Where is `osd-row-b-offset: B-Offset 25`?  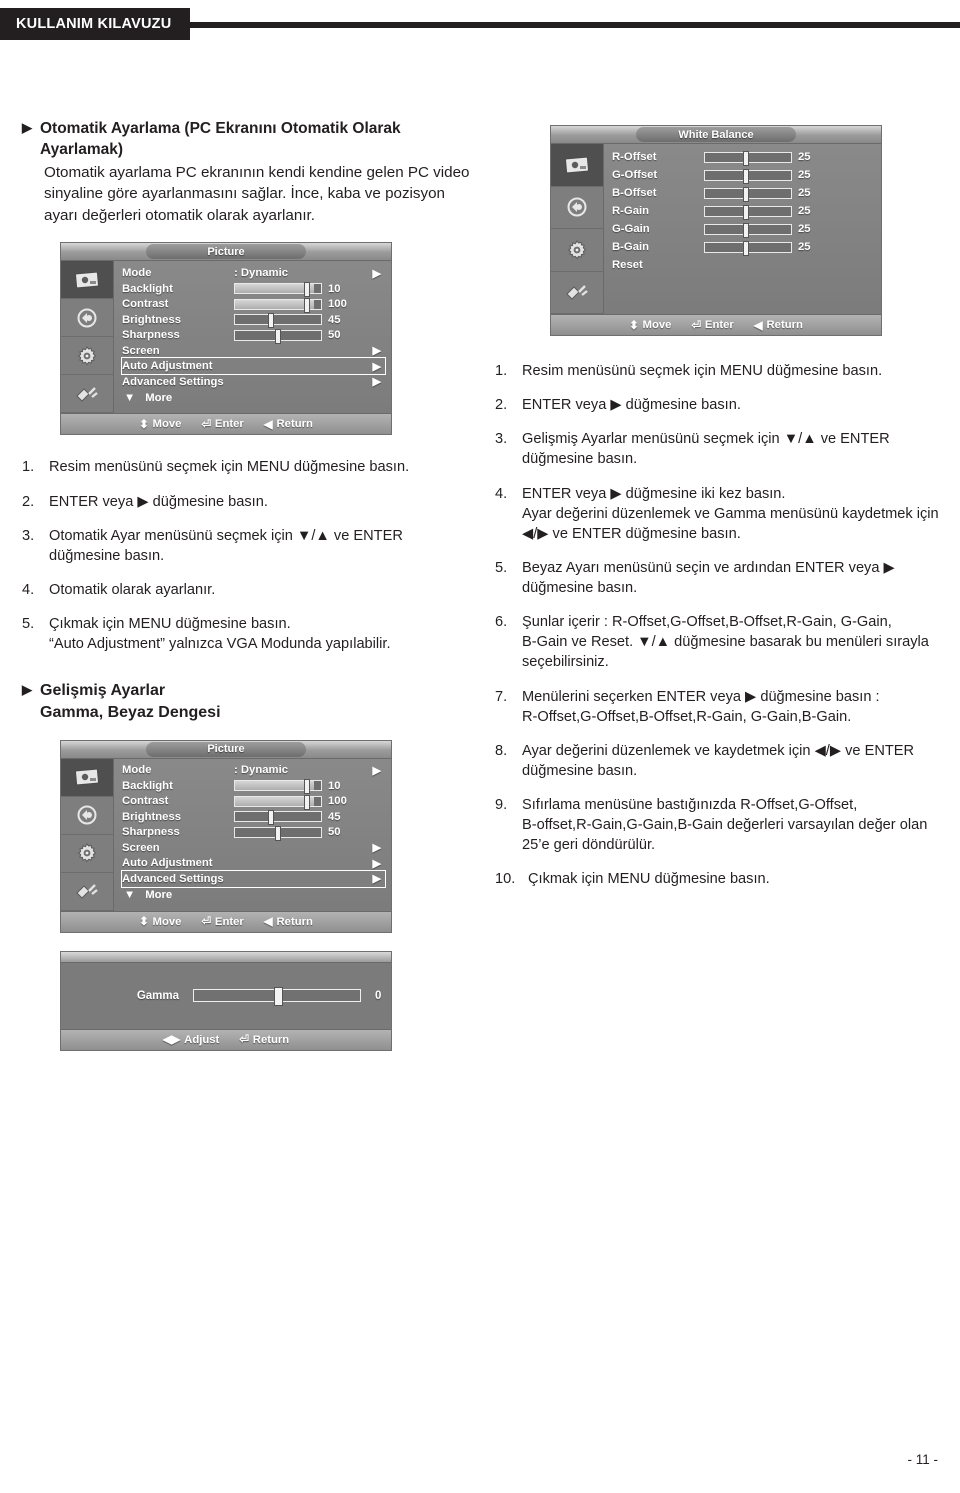
osd-row-b-offset: B-Offset 25 is located at coordinates (743, 193).